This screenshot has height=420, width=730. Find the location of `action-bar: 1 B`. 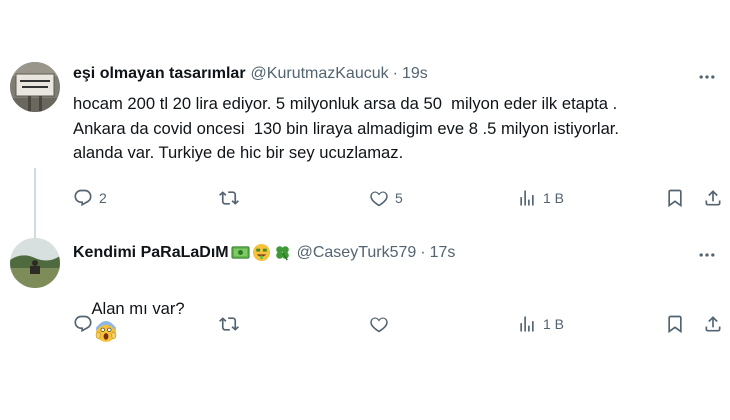

action-bar: 1 B is located at coordinates (398, 326).